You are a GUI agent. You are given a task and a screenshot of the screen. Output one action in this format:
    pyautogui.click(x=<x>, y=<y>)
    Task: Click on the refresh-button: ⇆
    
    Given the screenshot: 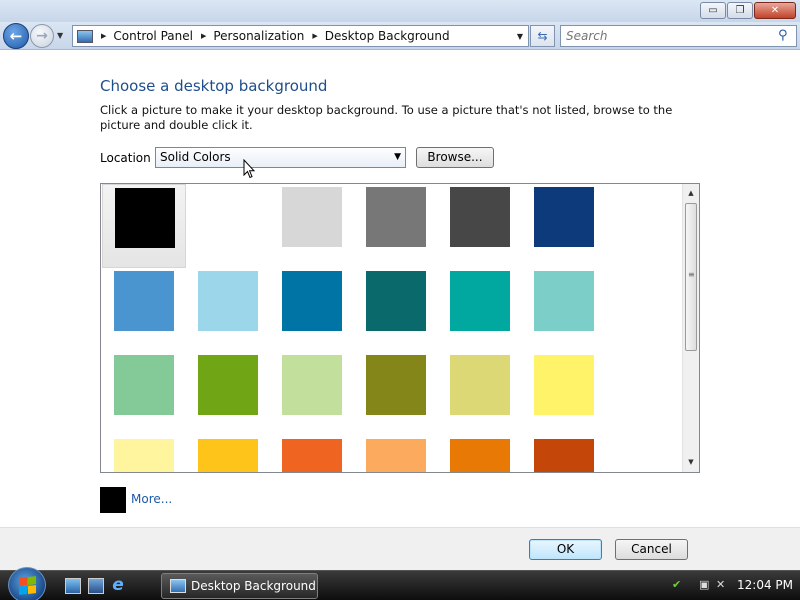 What is the action you would take?
    pyautogui.click(x=542, y=36)
    